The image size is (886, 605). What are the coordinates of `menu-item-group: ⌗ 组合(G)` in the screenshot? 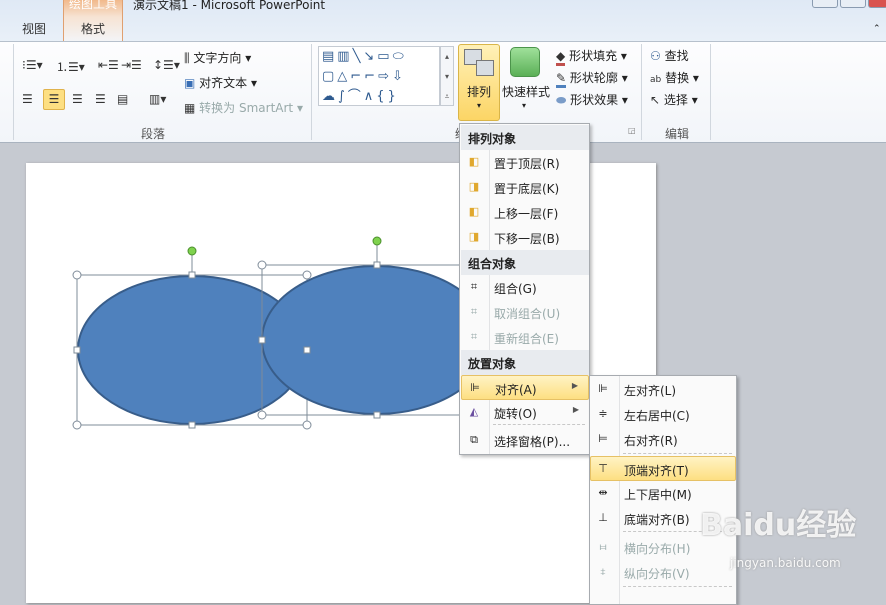 It's located at (525, 287).